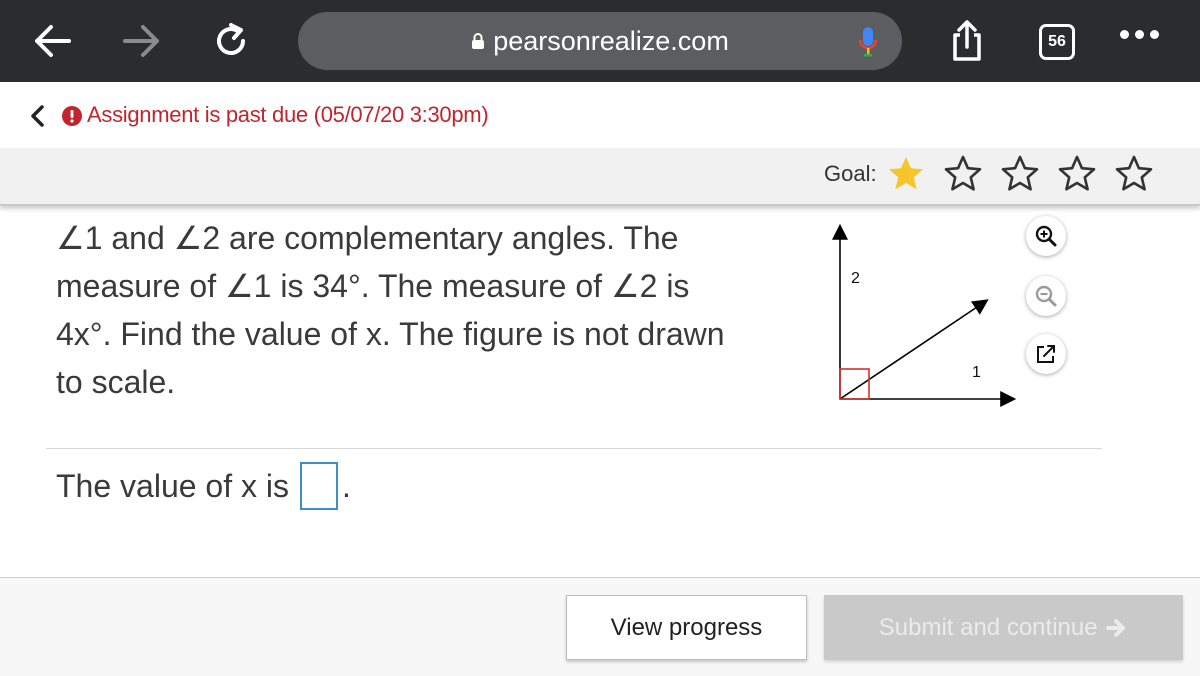 This screenshot has height=676, width=1200. I want to click on back-arrow-icon, so click(53, 41).